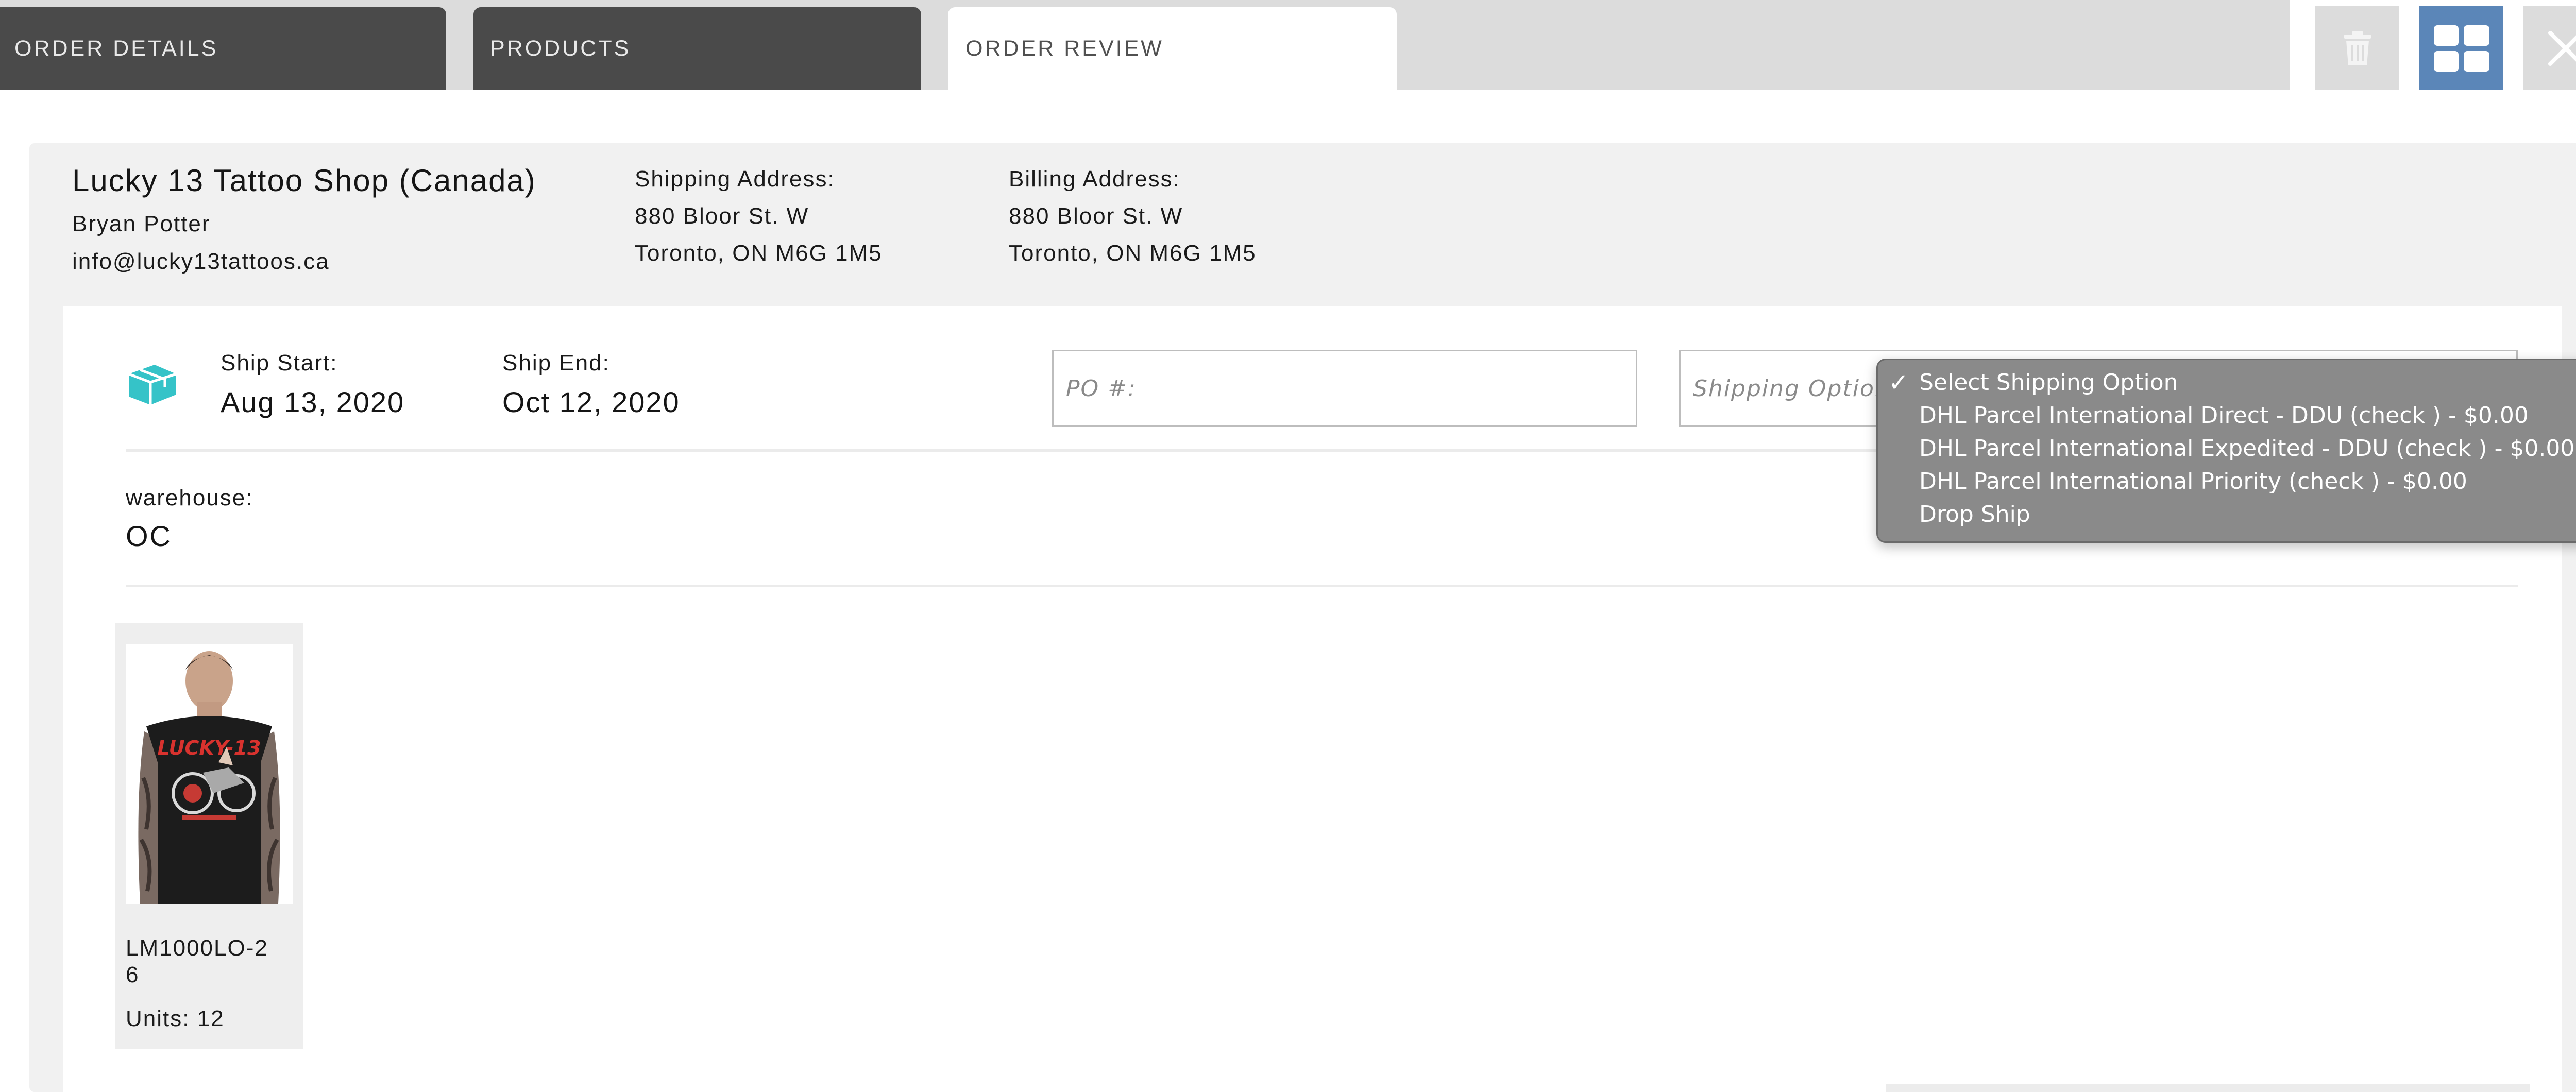 This screenshot has height=1092, width=2576. I want to click on delete-button, so click(2357, 48).